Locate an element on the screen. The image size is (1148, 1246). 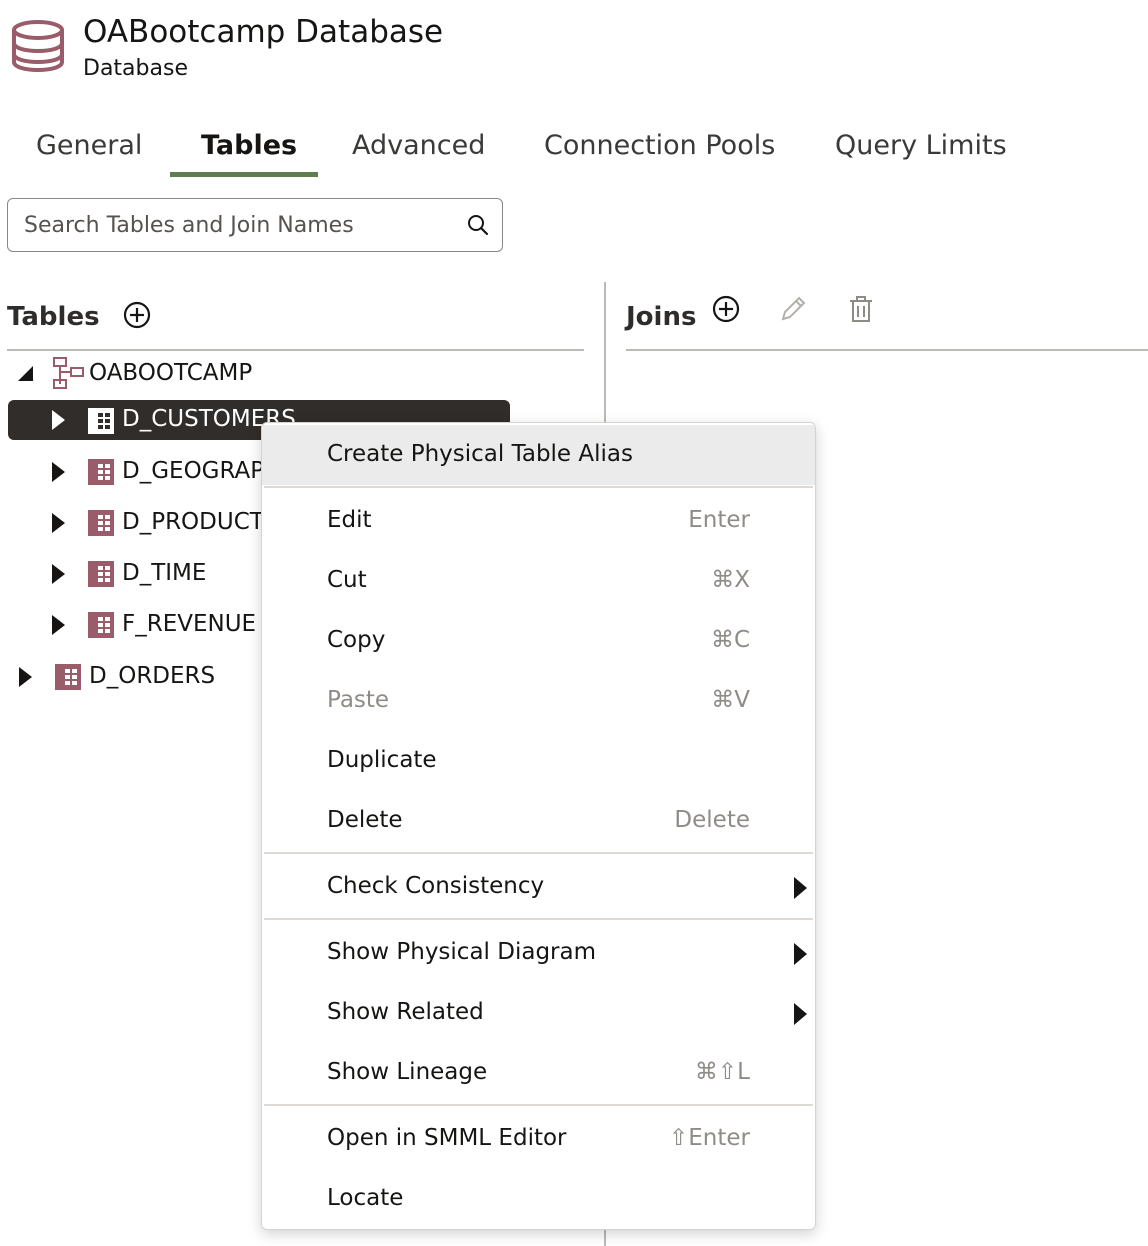
joins-panel-title: Joins is located at coordinates (661, 317).